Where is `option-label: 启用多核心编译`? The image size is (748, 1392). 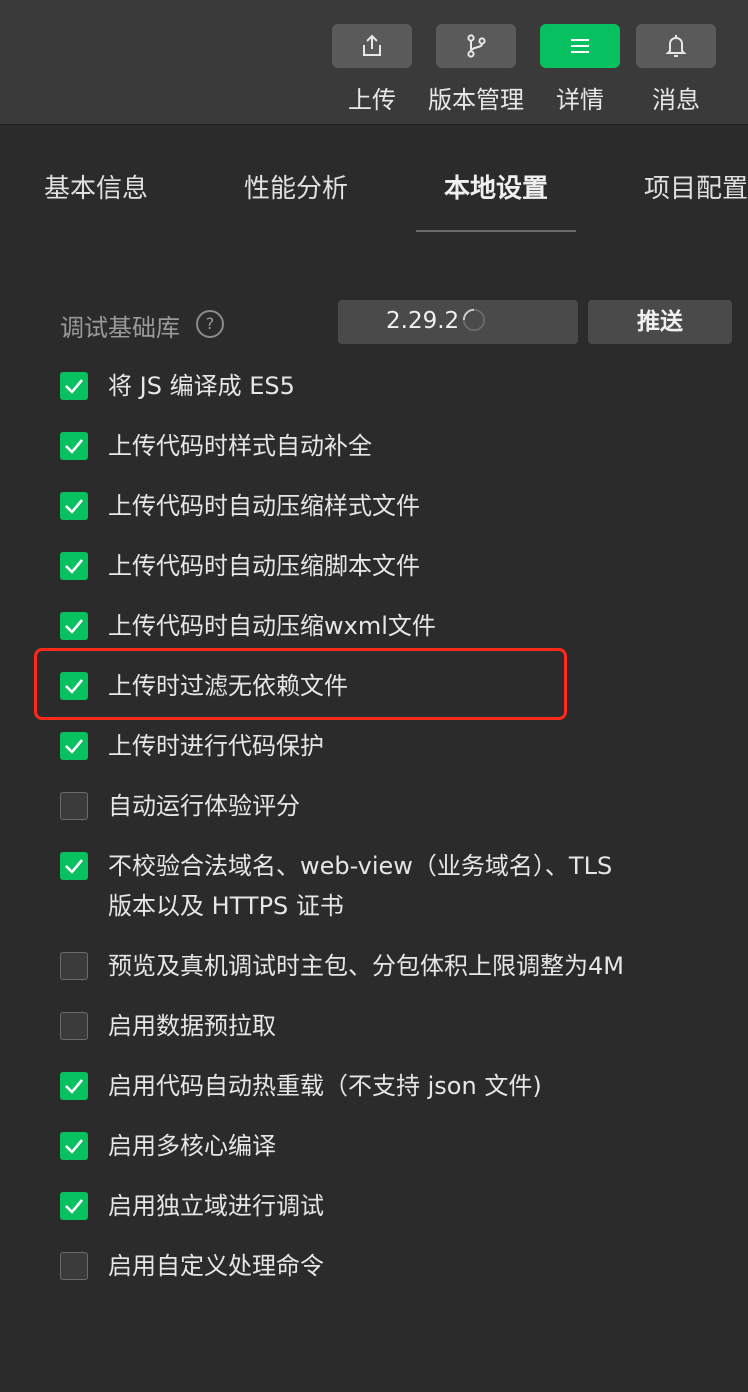
option-label: 启用多核心编译 is located at coordinates (192, 1146).